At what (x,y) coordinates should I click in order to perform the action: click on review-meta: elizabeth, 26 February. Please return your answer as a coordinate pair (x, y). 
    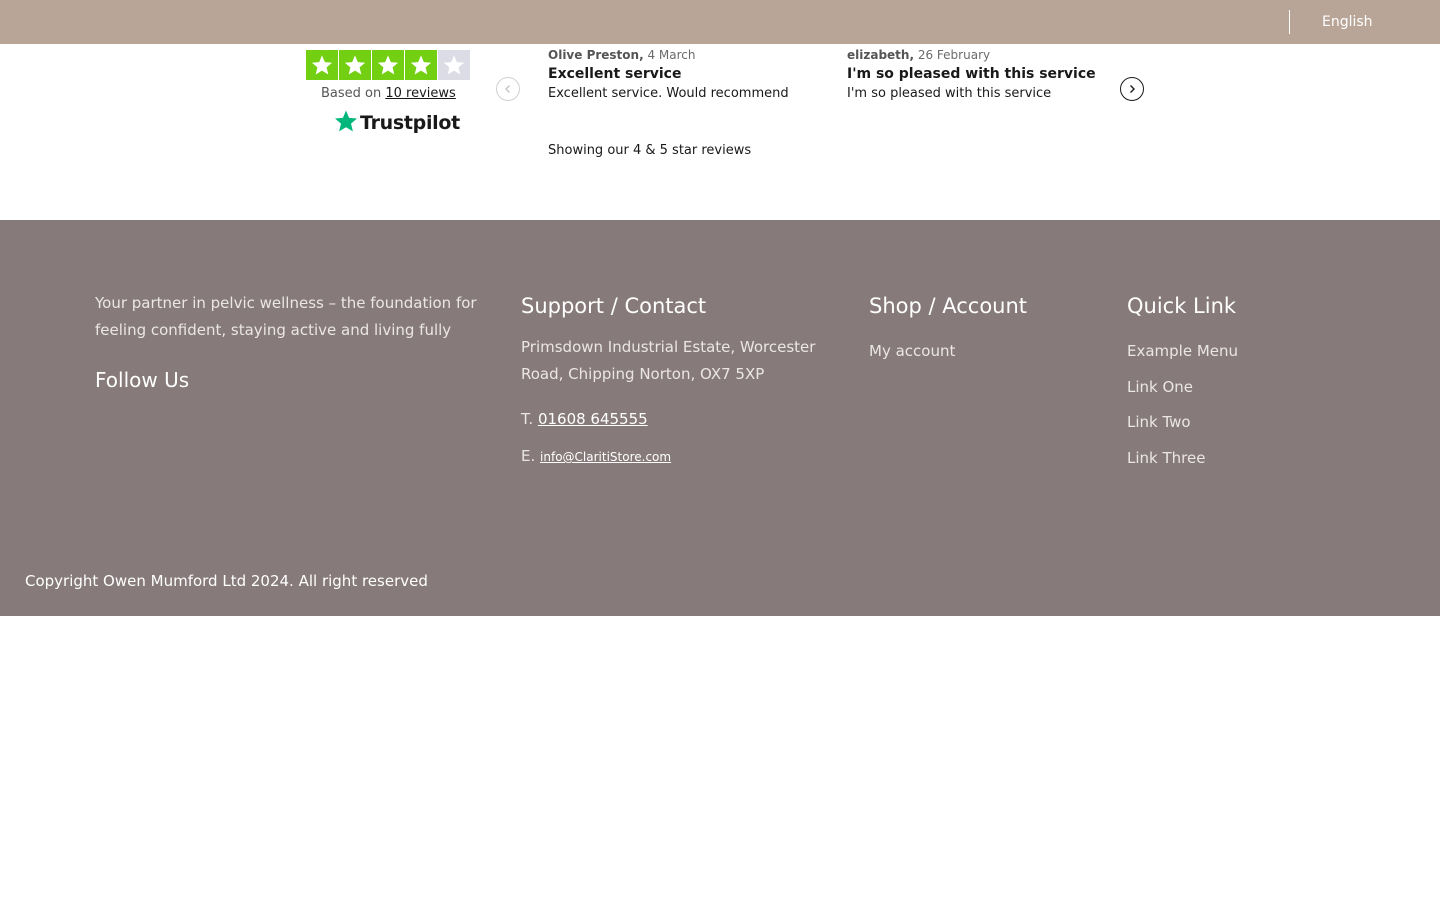
    Looking at the image, I should click on (987, 55).